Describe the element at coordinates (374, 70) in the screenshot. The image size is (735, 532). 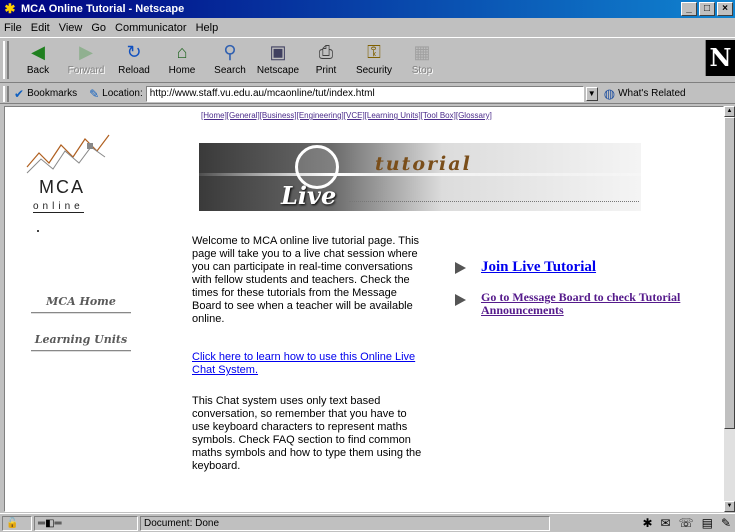
I see `security-label: Security` at that location.